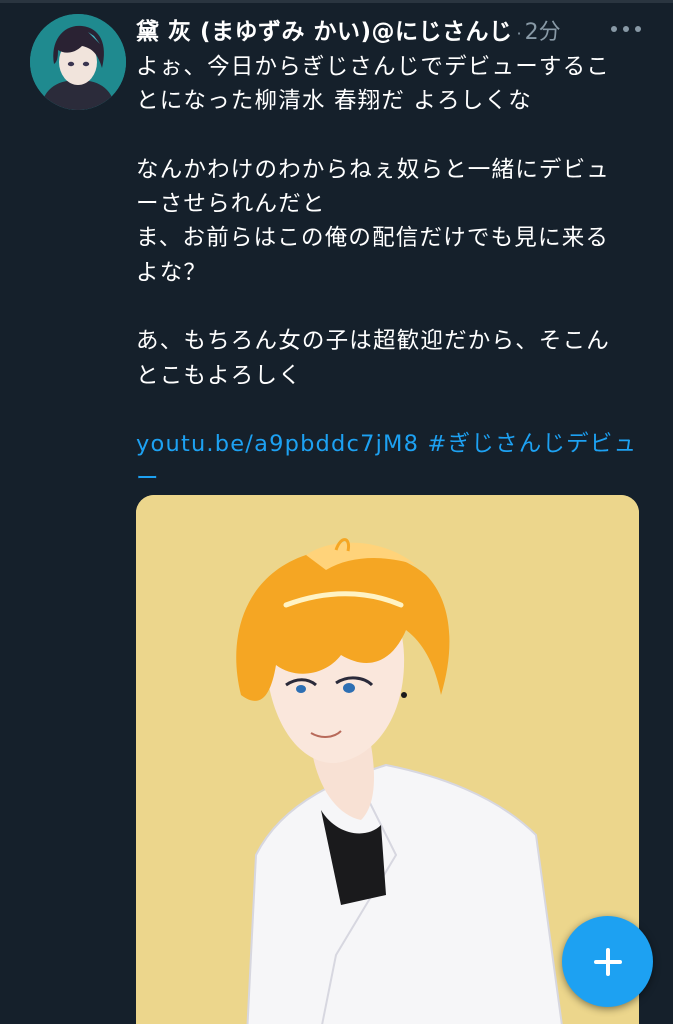 The height and width of the screenshot is (1024, 673). I want to click on tweet-line: あ、もちろん女の子は超歓迎だから、そこん, so click(373, 341).